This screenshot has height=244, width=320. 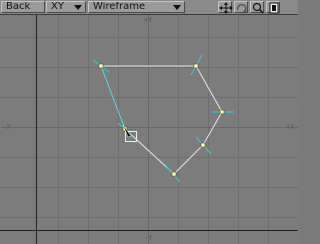 What do you see at coordinates (148, 20) in the screenshot?
I see `axis-top-label: +Y` at bounding box center [148, 20].